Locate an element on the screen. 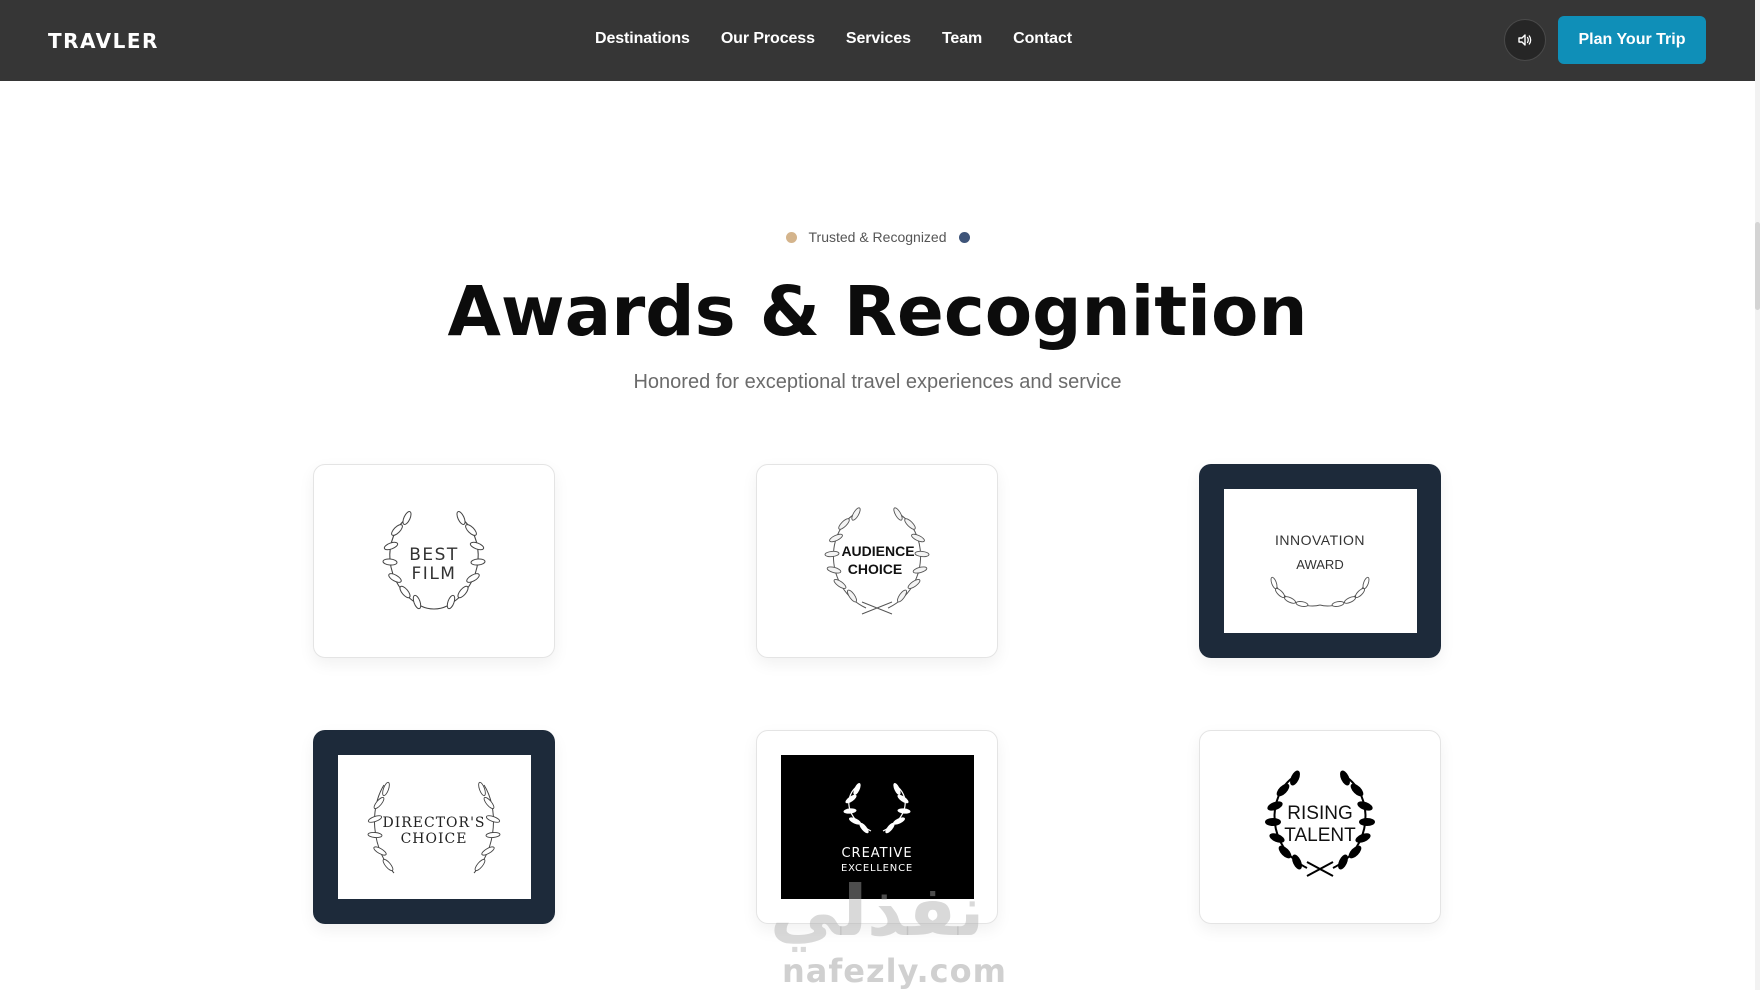 The width and height of the screenshot is (1760, 990). award-line1: RISING is located at coordinates (1319, 813).